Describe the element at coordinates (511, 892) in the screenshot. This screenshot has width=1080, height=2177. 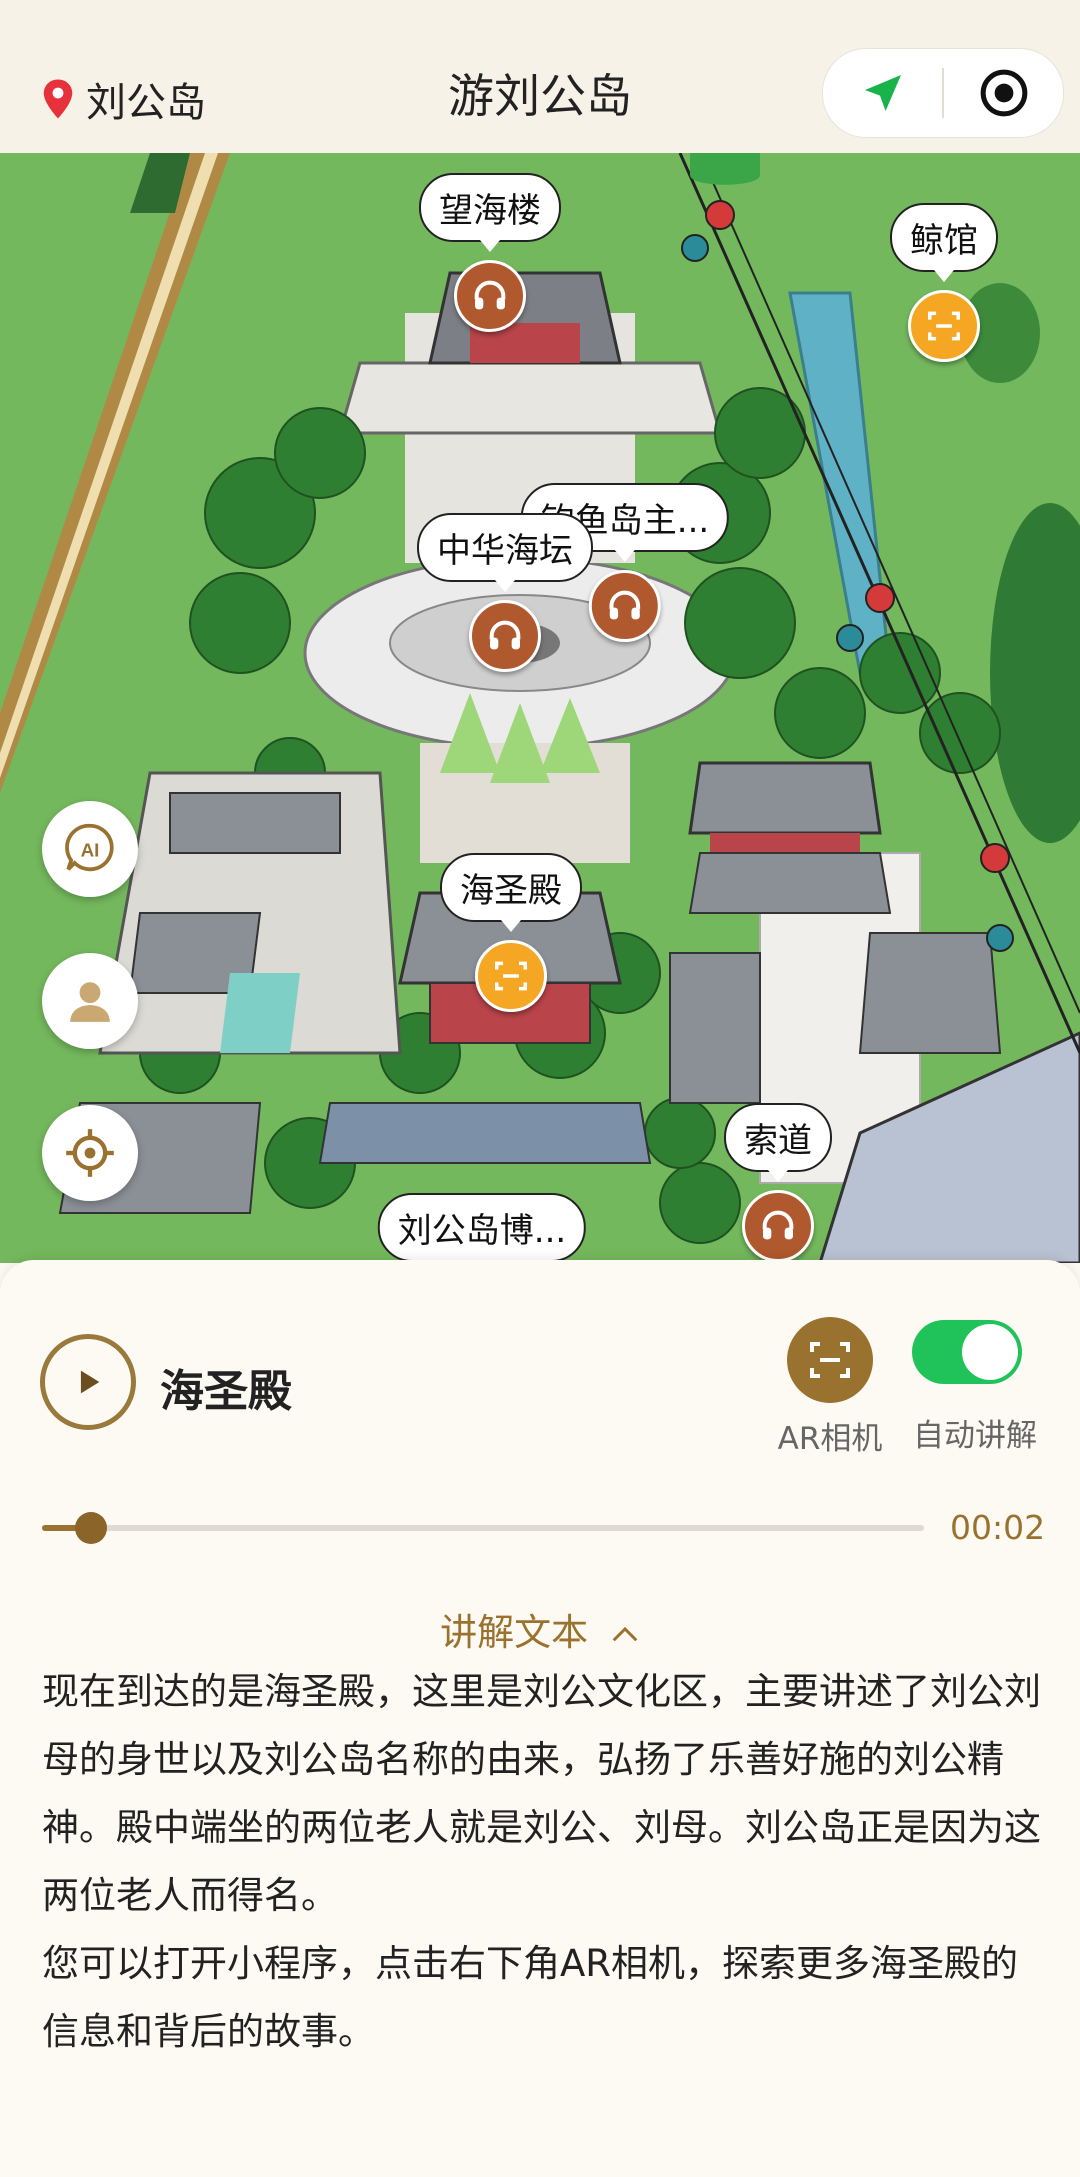
I see `poi-label: 海圣殿` at that location.